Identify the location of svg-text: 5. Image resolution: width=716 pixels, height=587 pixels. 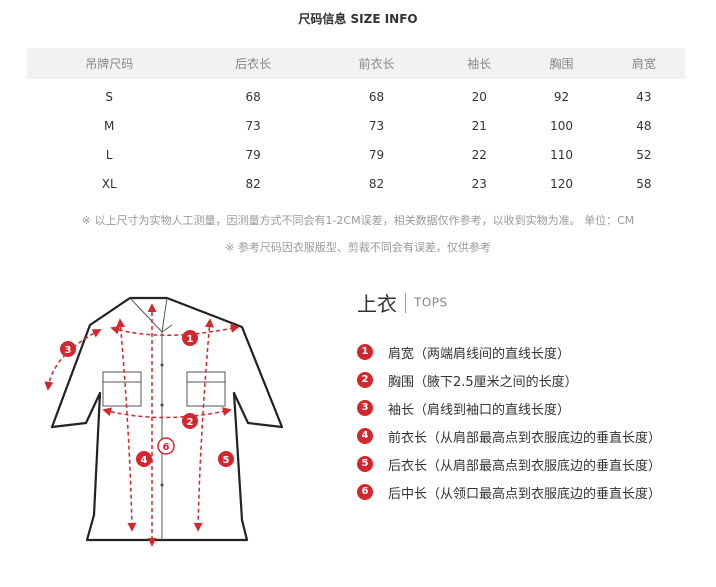
(226, 460).